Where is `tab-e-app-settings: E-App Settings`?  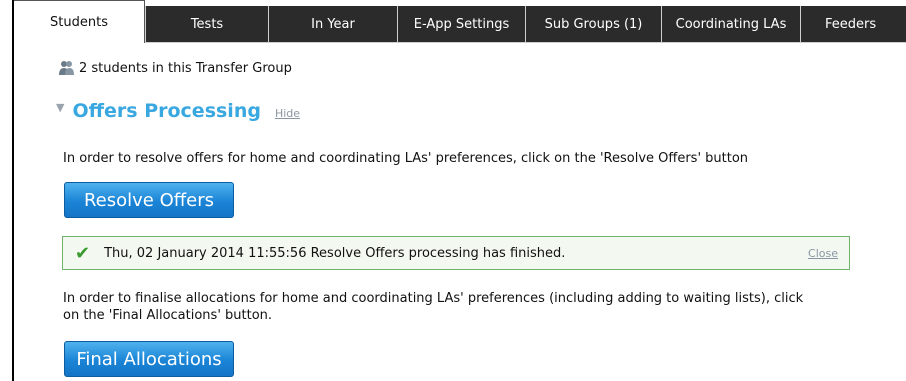
tab-e-app-settings: E-App Settings is located at coordinates (461, 24).